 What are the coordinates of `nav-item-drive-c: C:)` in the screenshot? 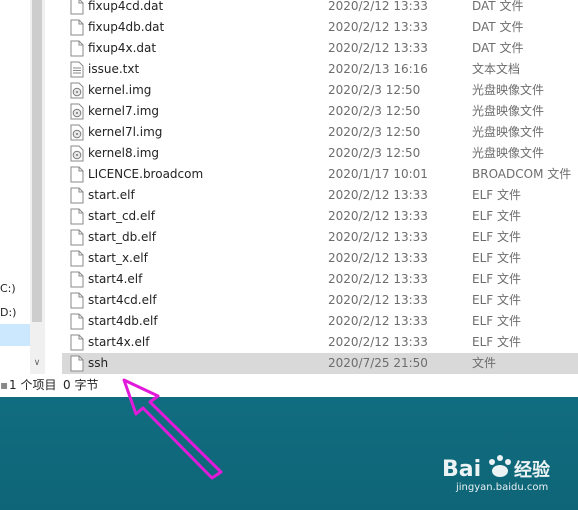 It's located at (8, 289).